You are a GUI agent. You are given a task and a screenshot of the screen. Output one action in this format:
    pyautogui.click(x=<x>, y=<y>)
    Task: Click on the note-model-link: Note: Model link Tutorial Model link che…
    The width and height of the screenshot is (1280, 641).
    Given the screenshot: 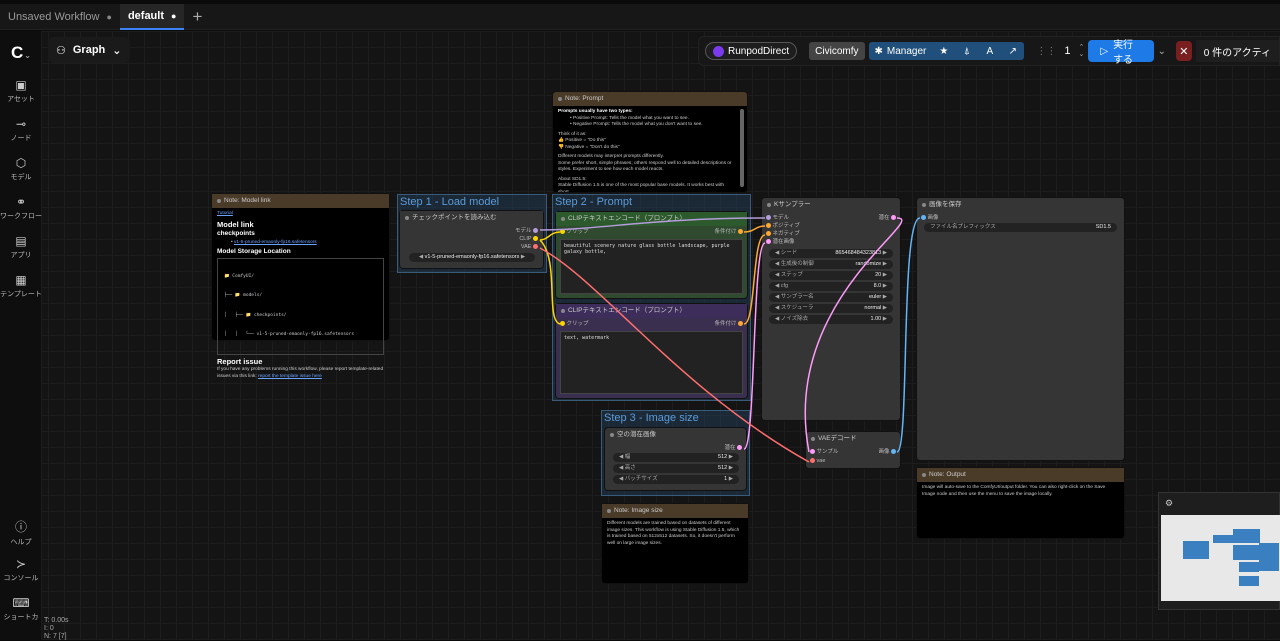 What is the action you would take?
    pyautogui.click(x=300, y=286)
    